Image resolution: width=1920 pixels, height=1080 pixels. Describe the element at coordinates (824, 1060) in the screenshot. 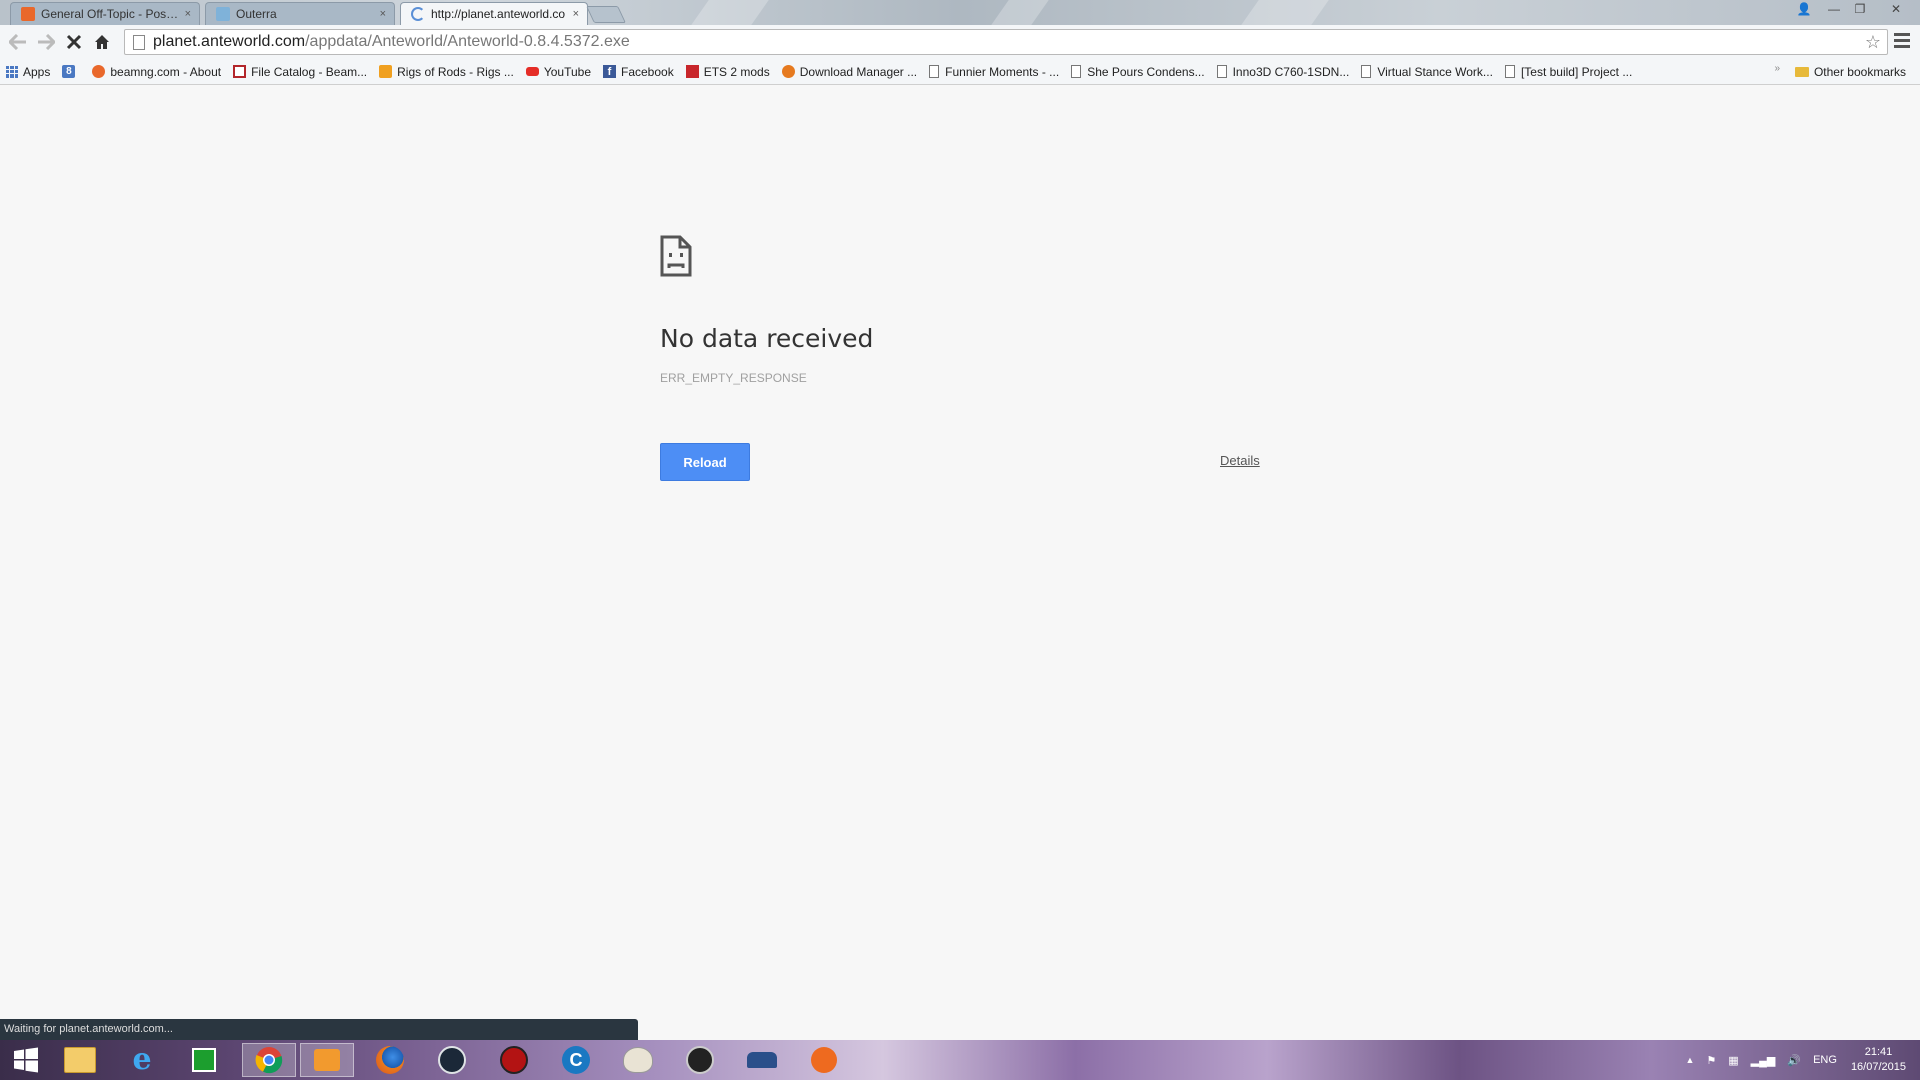

I see `orange-app-icon` at that location.